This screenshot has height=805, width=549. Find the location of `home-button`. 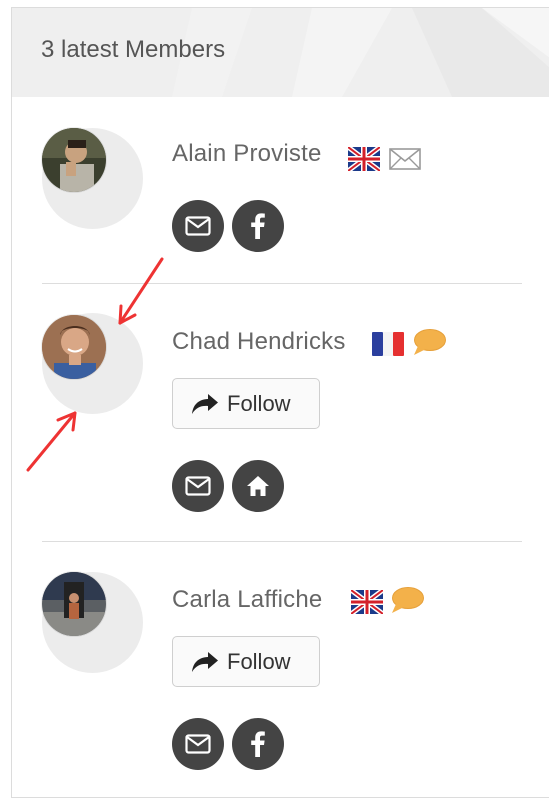

home-button is located at coordinates (258, 486).